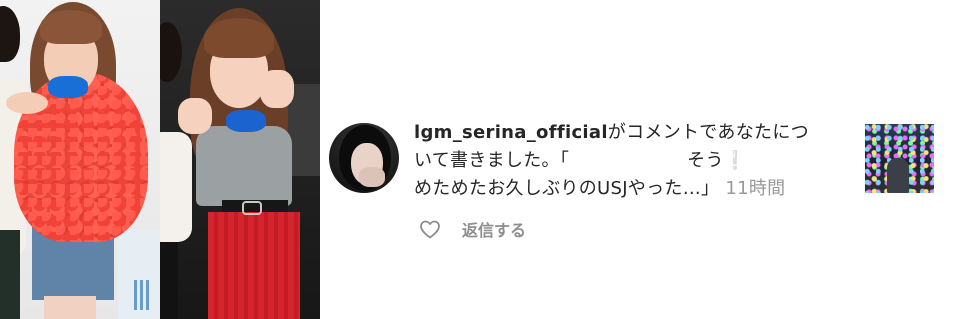 The image size is (960, 319). What do you see at coordinates (176, 187) in the screenshot?
I see `friend-body` at bounding box center [176, 187].